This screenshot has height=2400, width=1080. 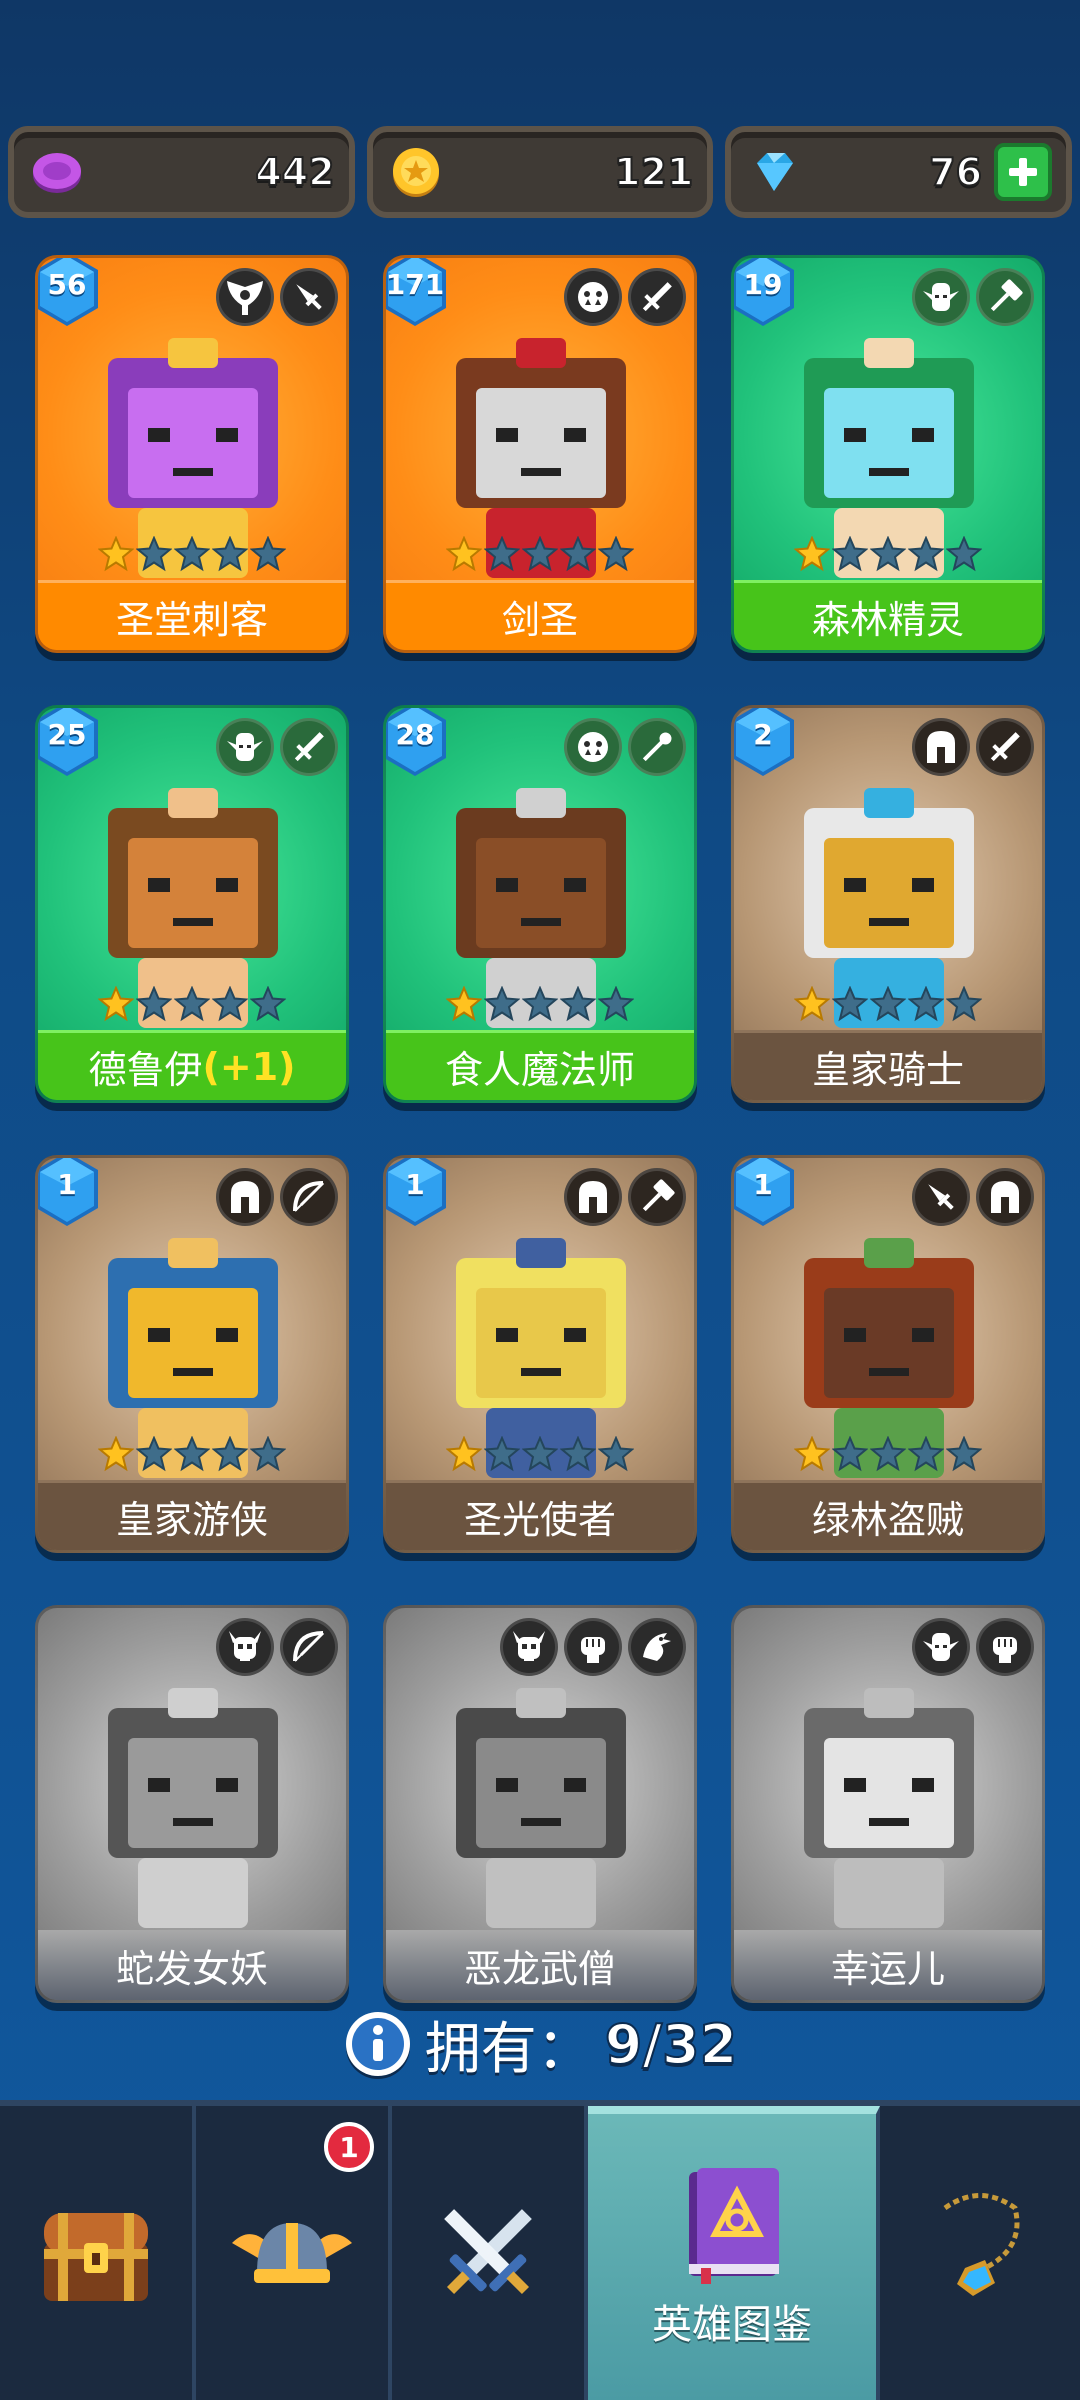 I want to click on treasure-chest-icon, so click(x=96, y=2257).